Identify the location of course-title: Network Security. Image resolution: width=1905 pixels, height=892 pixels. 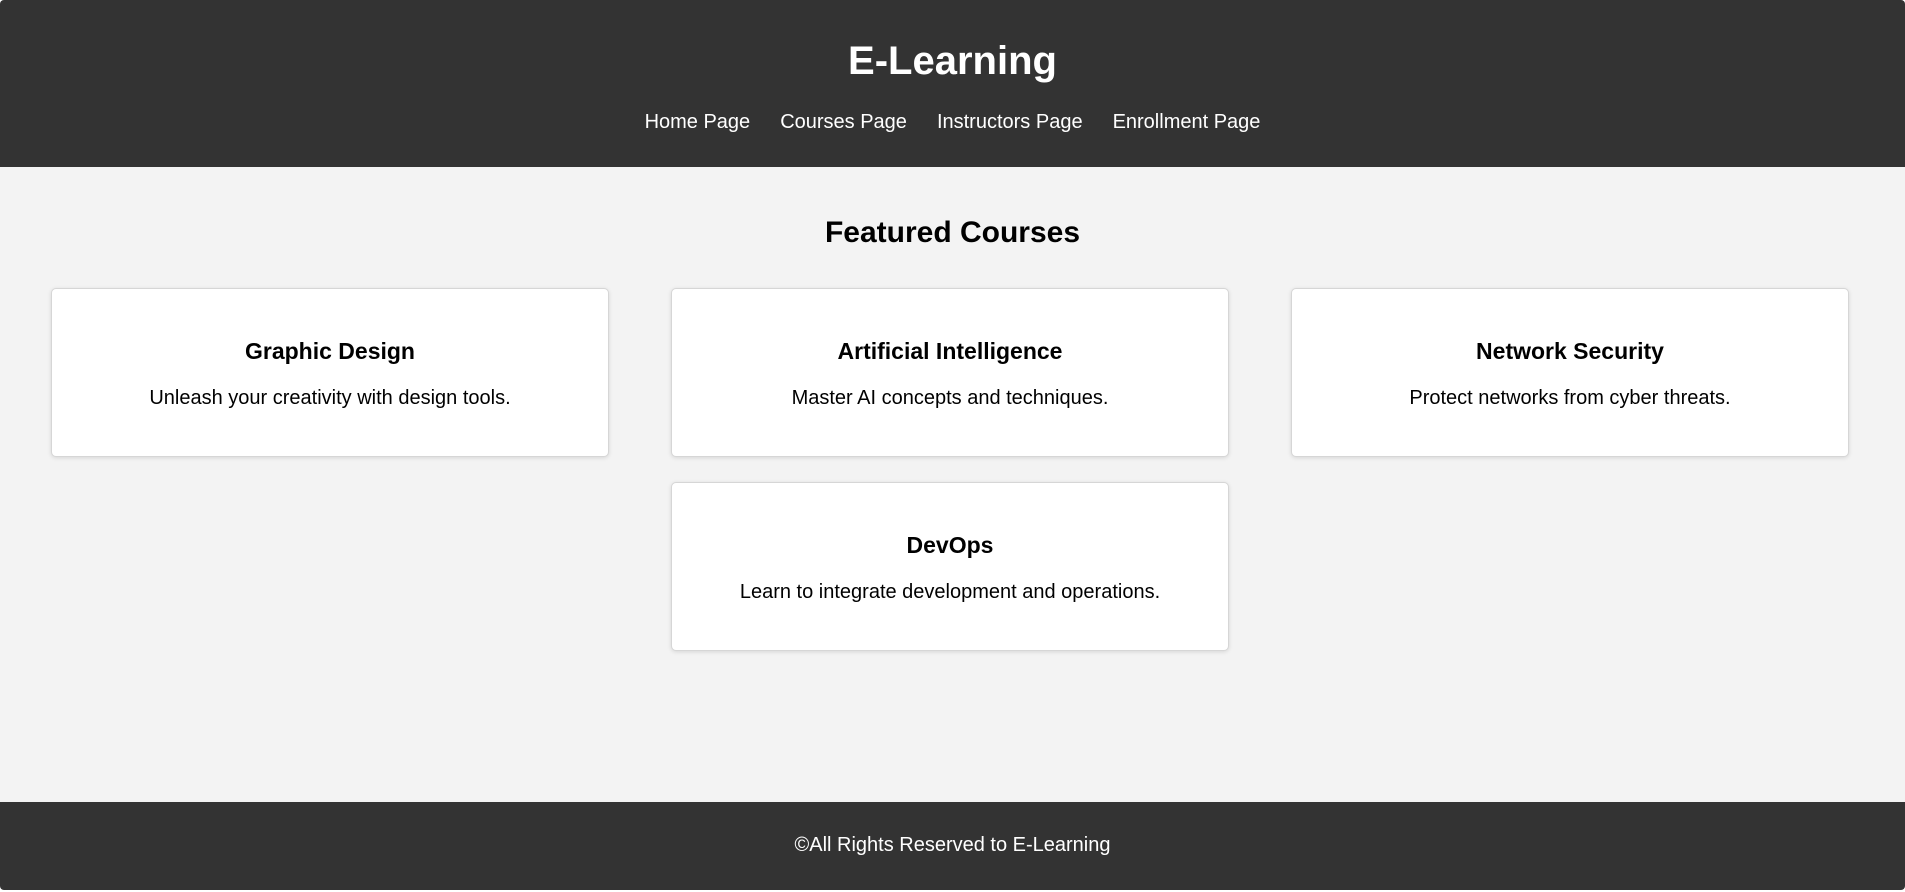
(1570, 351).